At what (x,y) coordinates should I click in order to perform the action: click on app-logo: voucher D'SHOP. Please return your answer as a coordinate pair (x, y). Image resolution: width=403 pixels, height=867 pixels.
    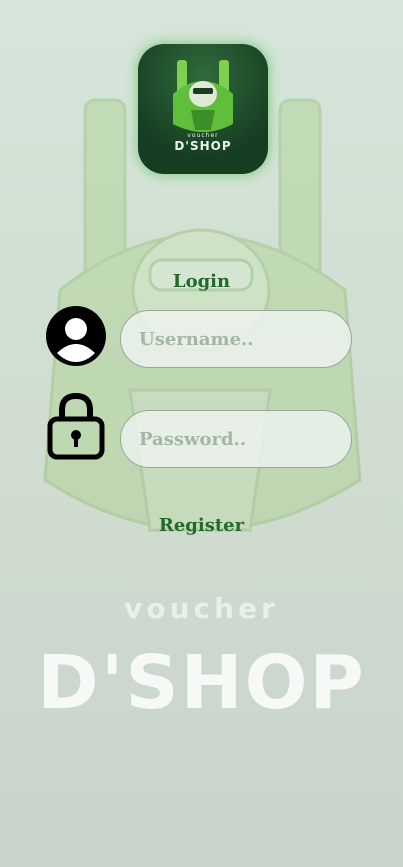
    Looking at the image, I should click on (203, 109).